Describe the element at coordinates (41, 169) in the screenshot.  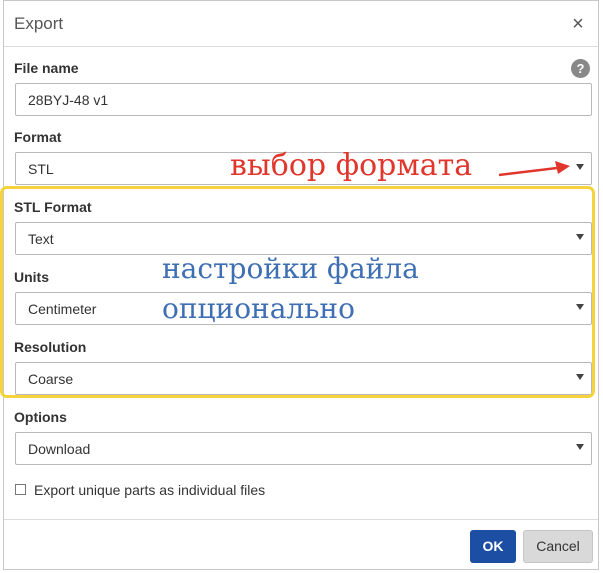
I see `format-value: STL` at that location.